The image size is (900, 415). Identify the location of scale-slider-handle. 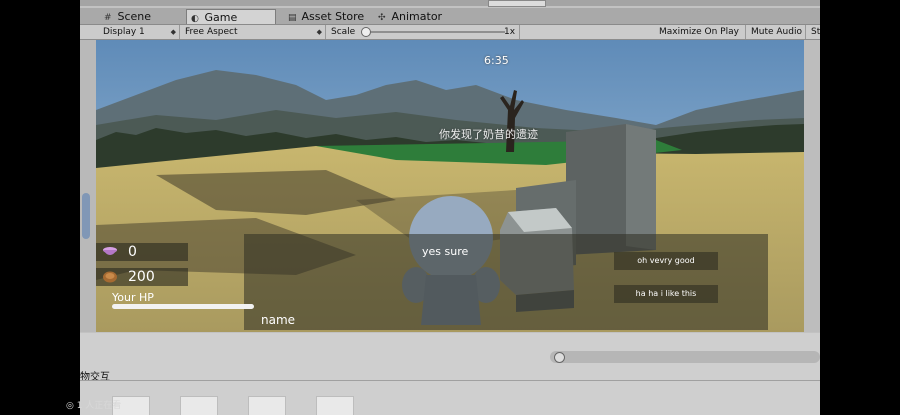
(366, 32).